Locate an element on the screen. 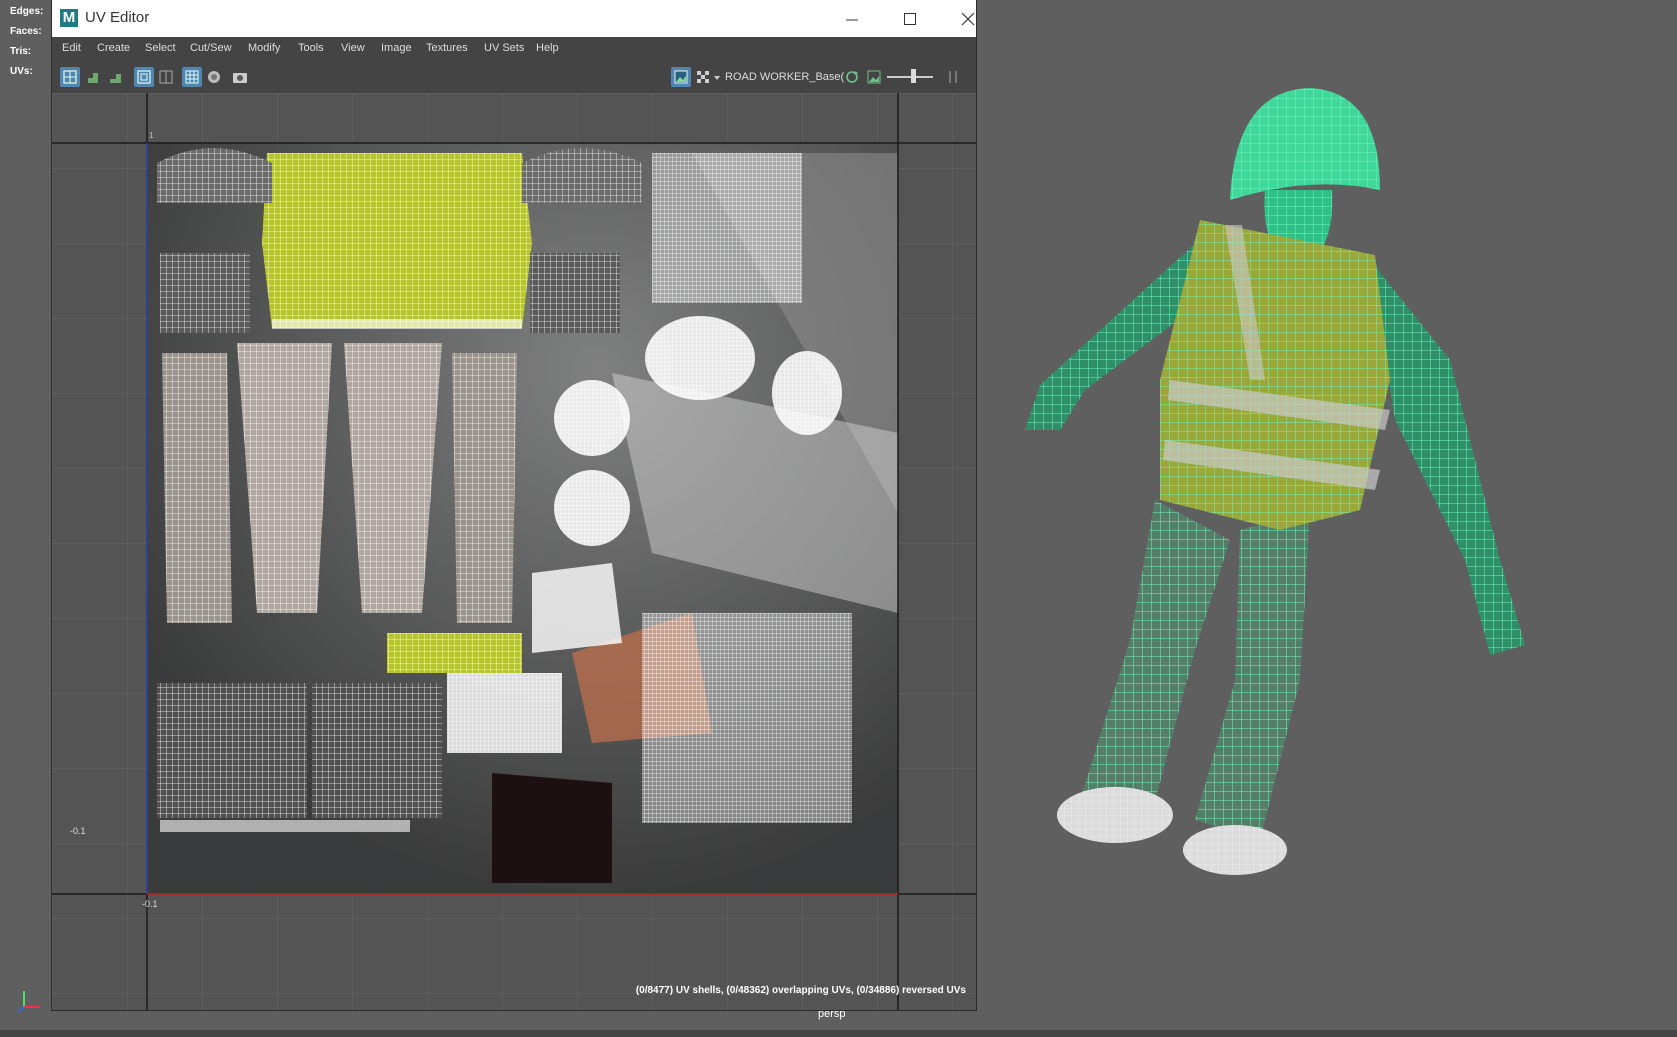 Image resolution: width=1677 pixels, height=1037 pixels. maximize-icon is located at coordinates (910, 18).